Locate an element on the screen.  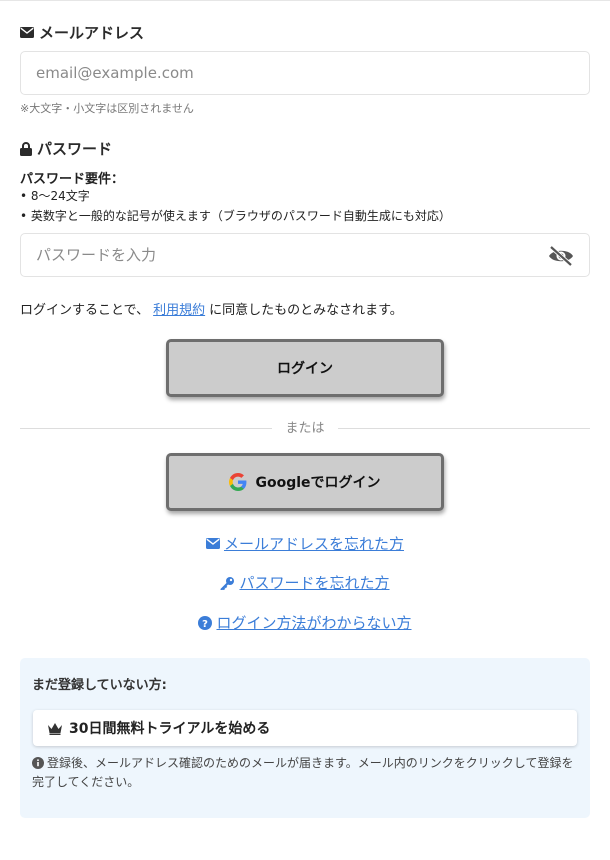
login-button-label: ログイン is located at coordinates (305, 369).